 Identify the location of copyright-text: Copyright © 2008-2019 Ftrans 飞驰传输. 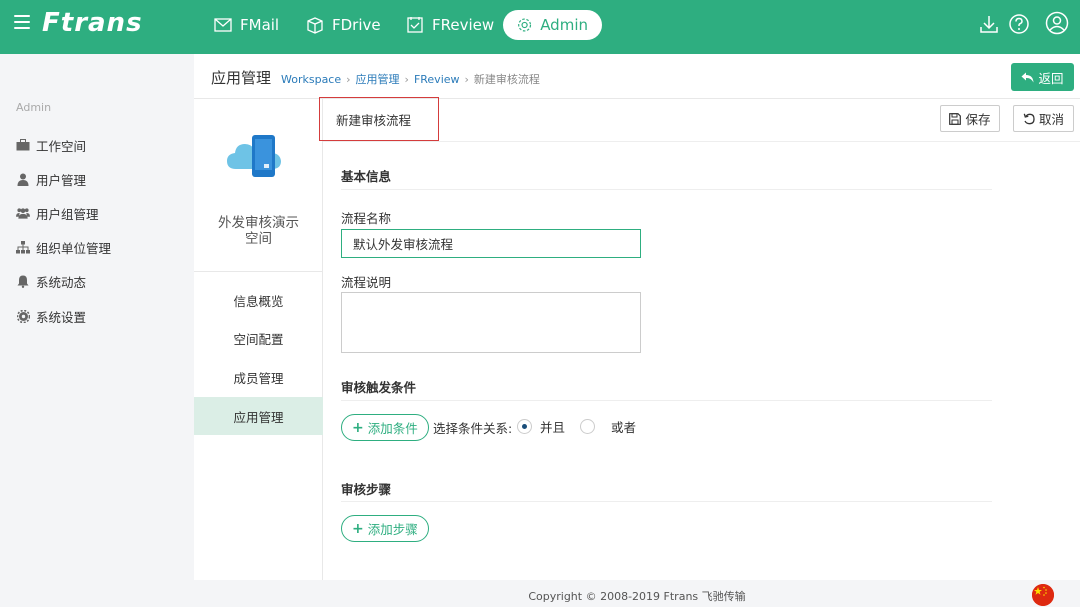
(637, 596).